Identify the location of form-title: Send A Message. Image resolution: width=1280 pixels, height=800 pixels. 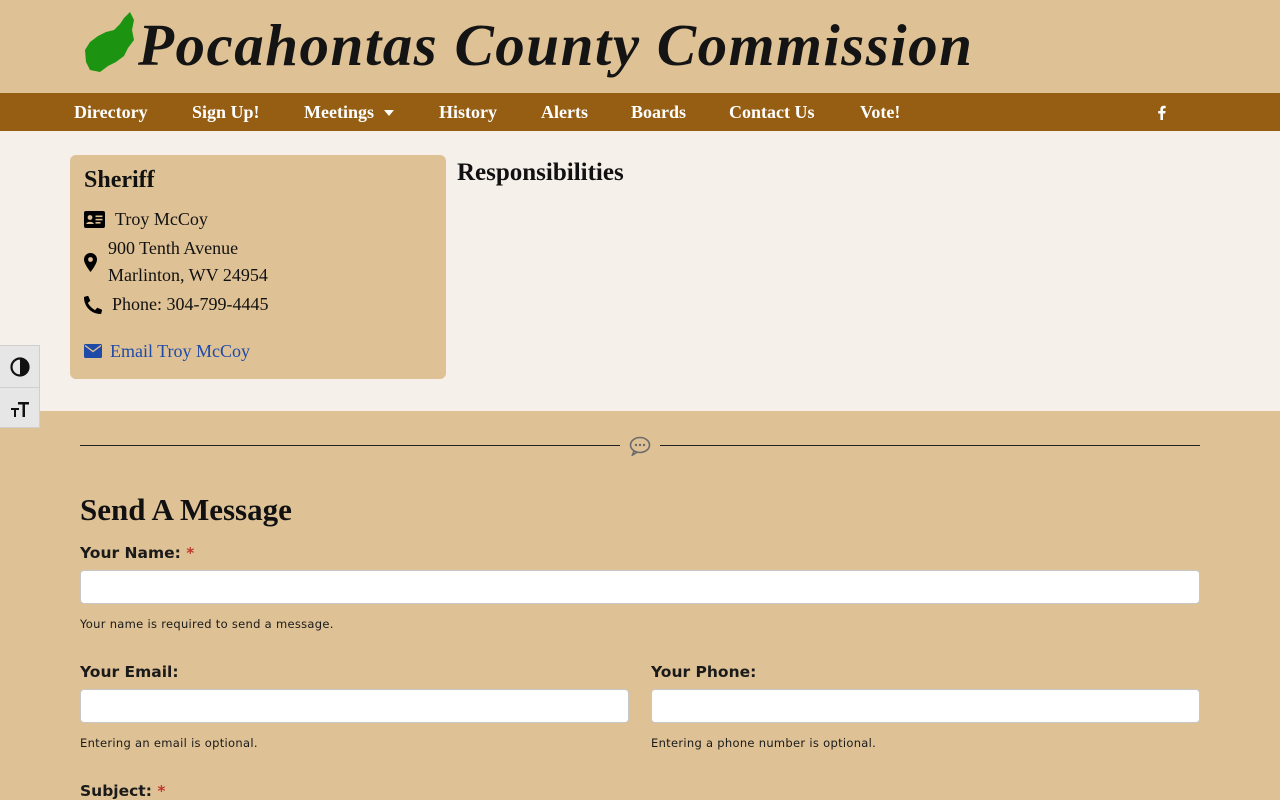
(186, 509).